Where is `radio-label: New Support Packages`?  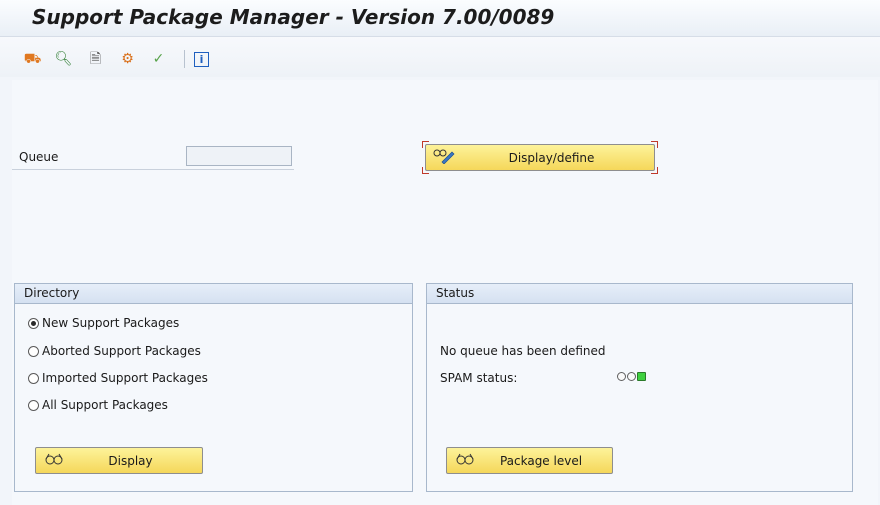
radio-label: New Support Packages is located at coordinates (111, 323).